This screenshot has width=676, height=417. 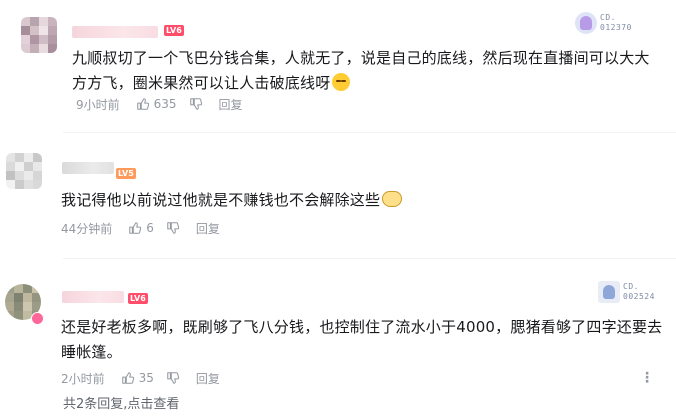 What do you see at coordinates (616, 22) in the screenshot?
I see `fan-badge-number: CD. 012370` at bounding box center [616, 22].